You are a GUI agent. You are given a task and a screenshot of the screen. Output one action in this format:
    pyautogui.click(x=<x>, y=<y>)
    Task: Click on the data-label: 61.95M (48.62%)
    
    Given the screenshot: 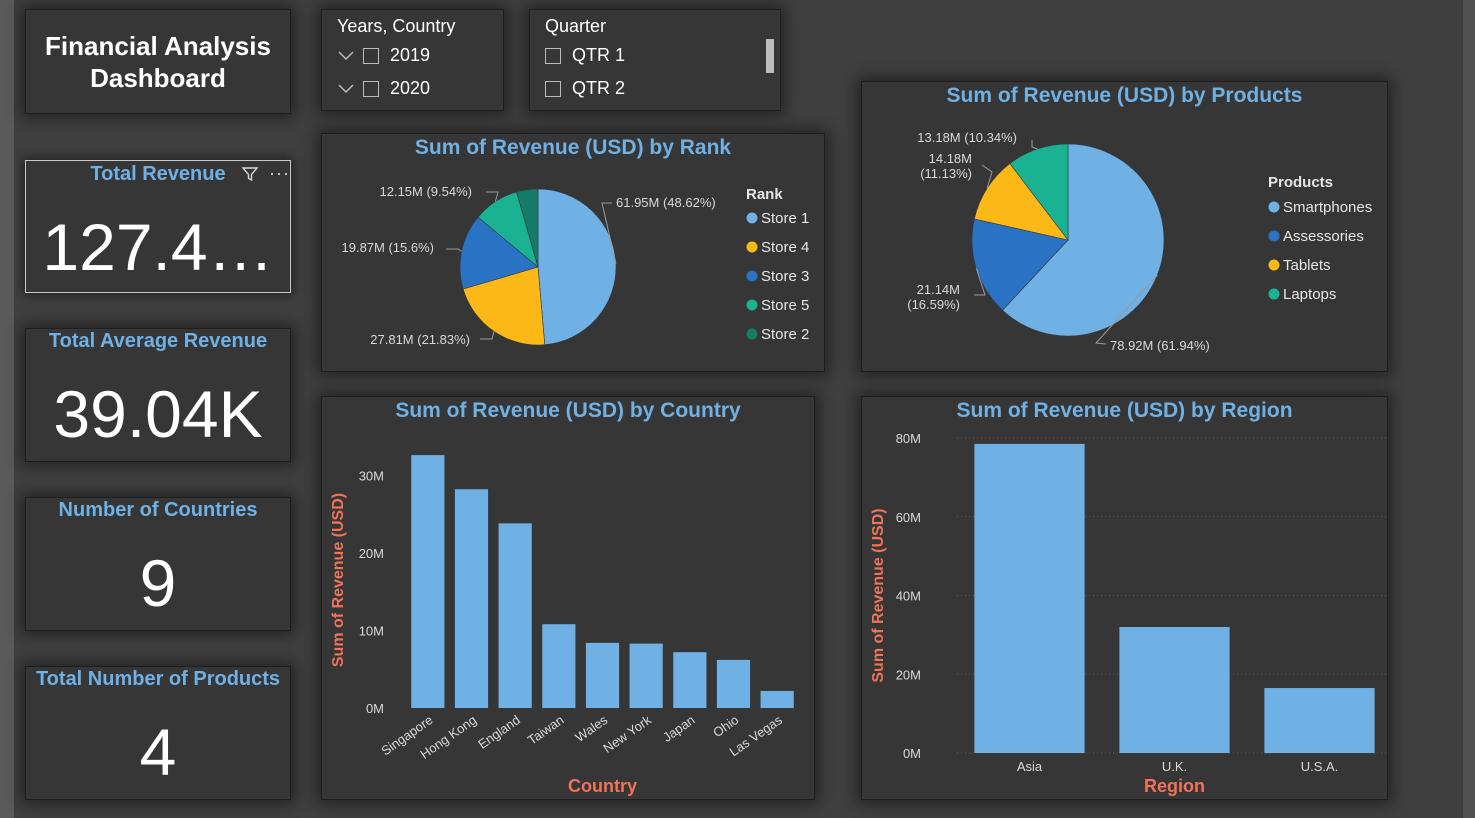 What is the action you would take?
    pyautogui.click(x=666, y=202)
    